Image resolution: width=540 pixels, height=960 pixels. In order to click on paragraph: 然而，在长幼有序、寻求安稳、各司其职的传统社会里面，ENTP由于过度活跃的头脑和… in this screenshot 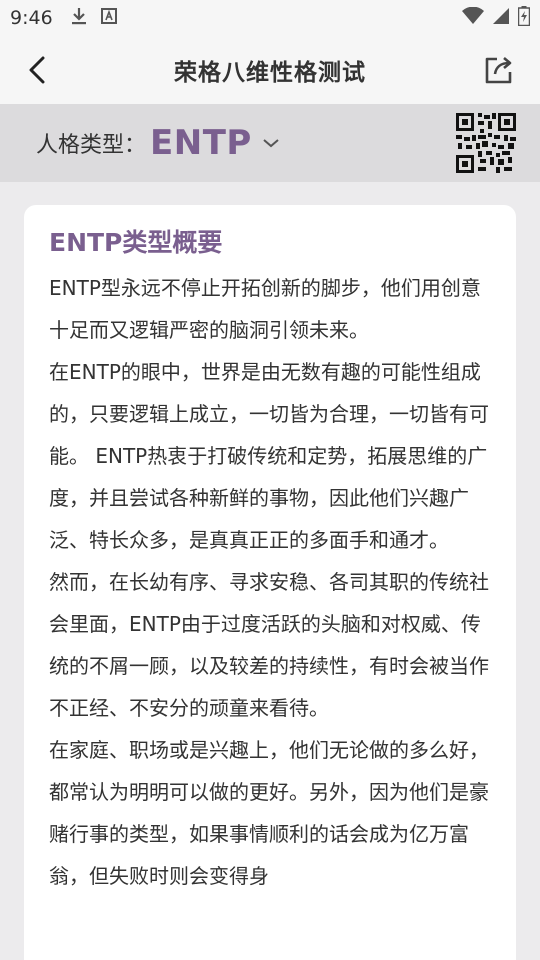, I will do `click(269, 645)`.